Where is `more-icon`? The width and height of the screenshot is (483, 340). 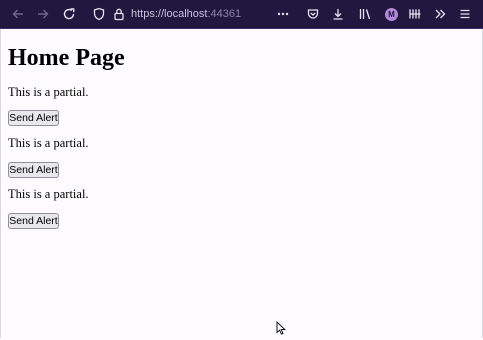
more-icon is located at coordinates (283, 14).